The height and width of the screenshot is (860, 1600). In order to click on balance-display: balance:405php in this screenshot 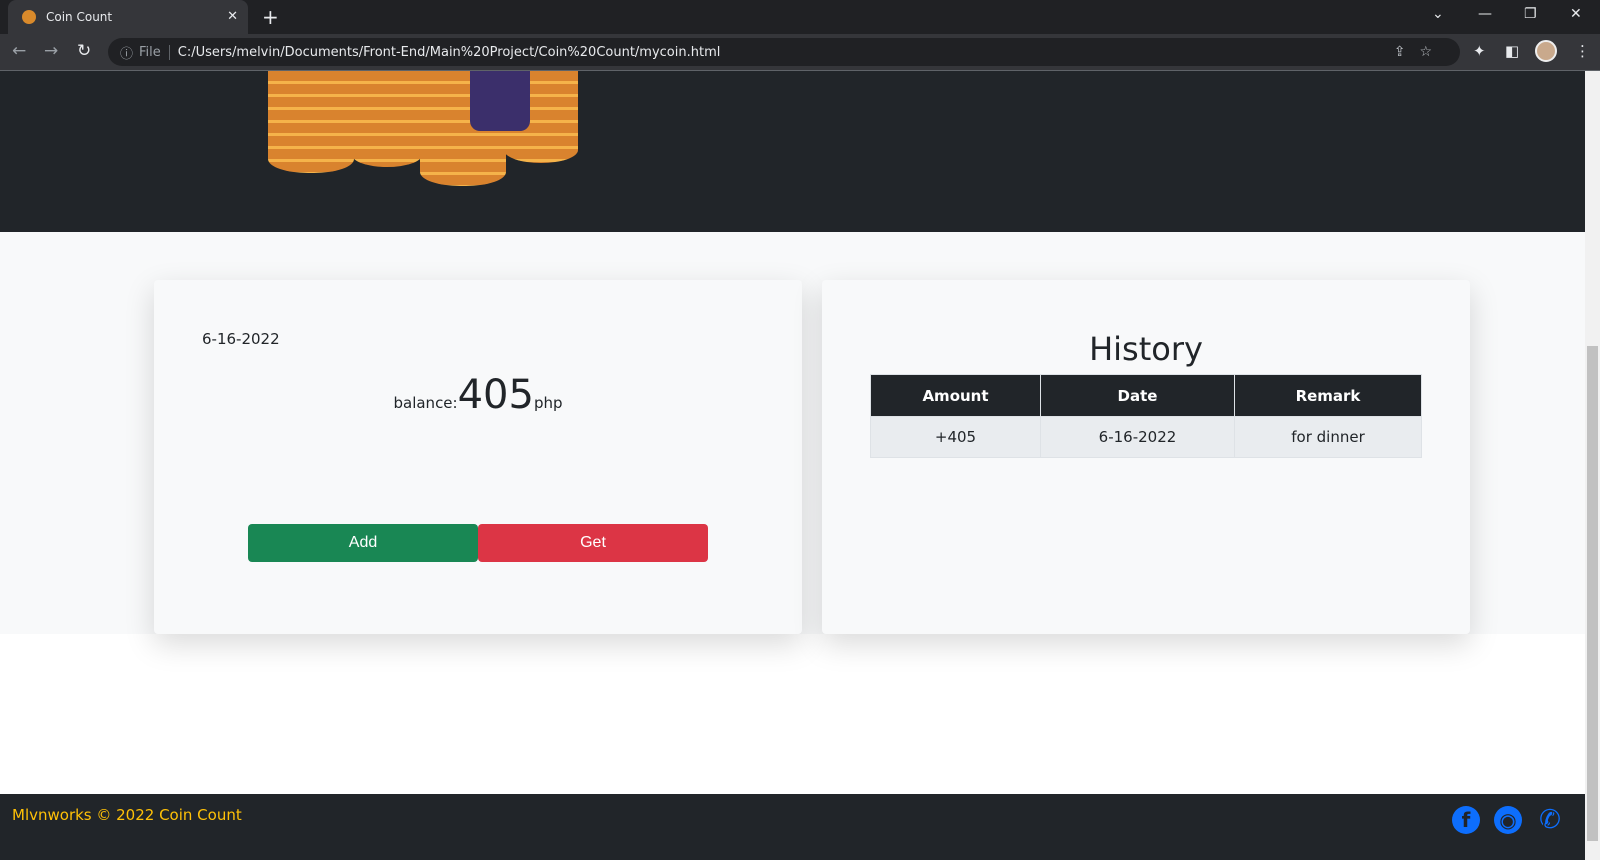, I will do `click(478, 395)`.